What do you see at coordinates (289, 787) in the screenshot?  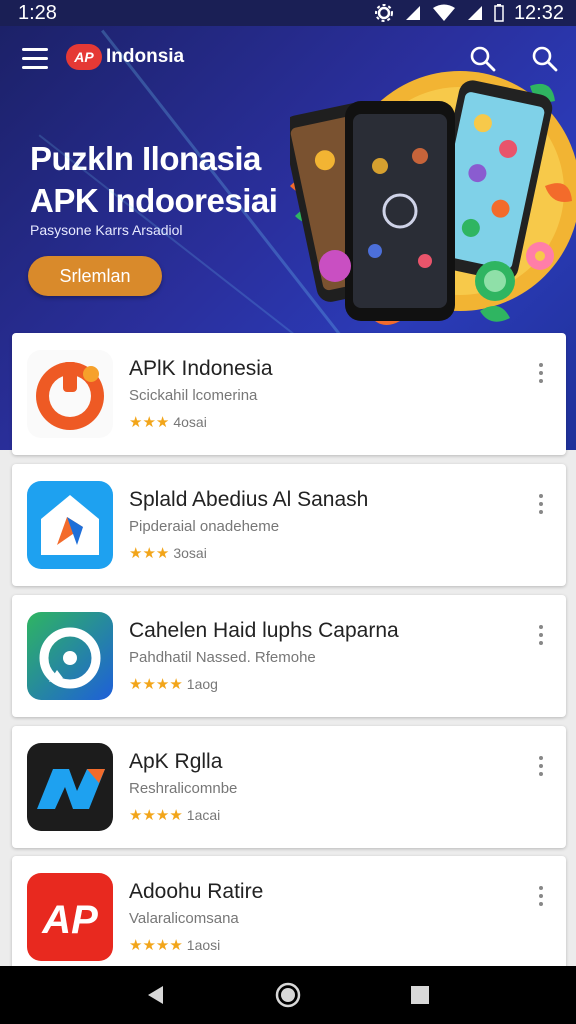 I see `app-card: ApK Rglla Reshralicomnbe ★★★★ 1acai` at bounding box center [289, 787].